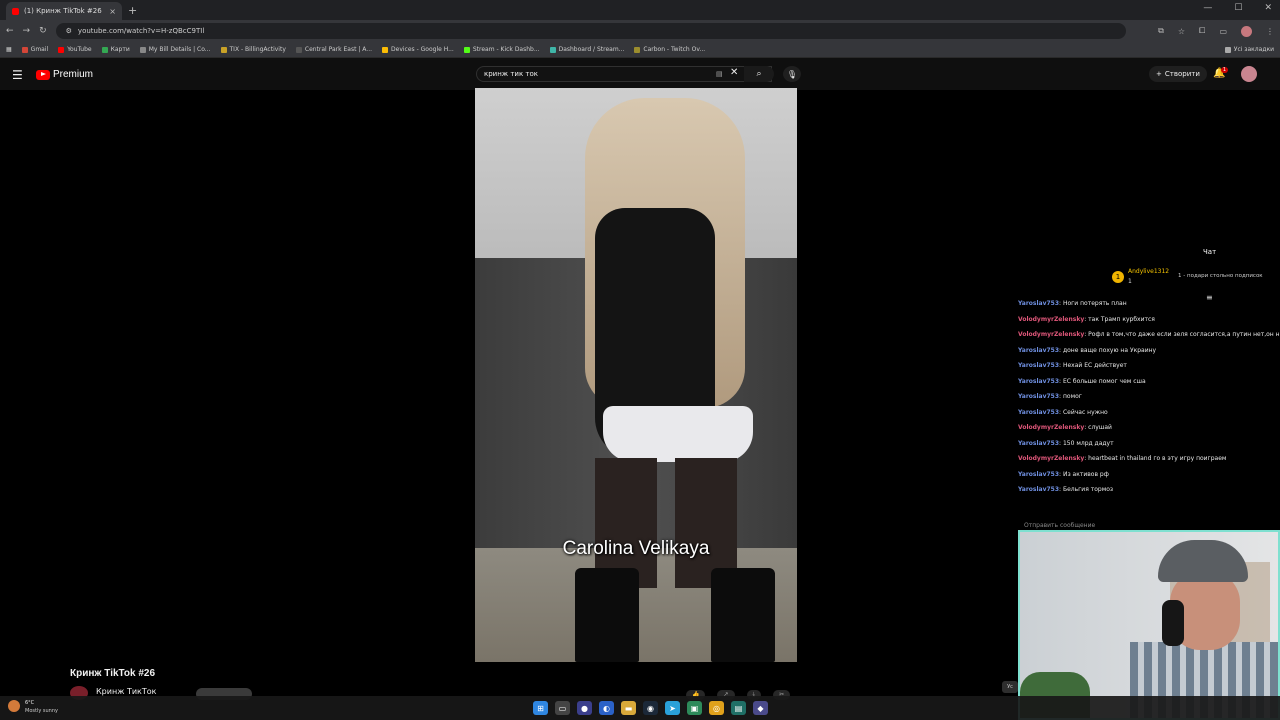  I want to click on bookmark-star-icon: ☆, so click(1181, 31).